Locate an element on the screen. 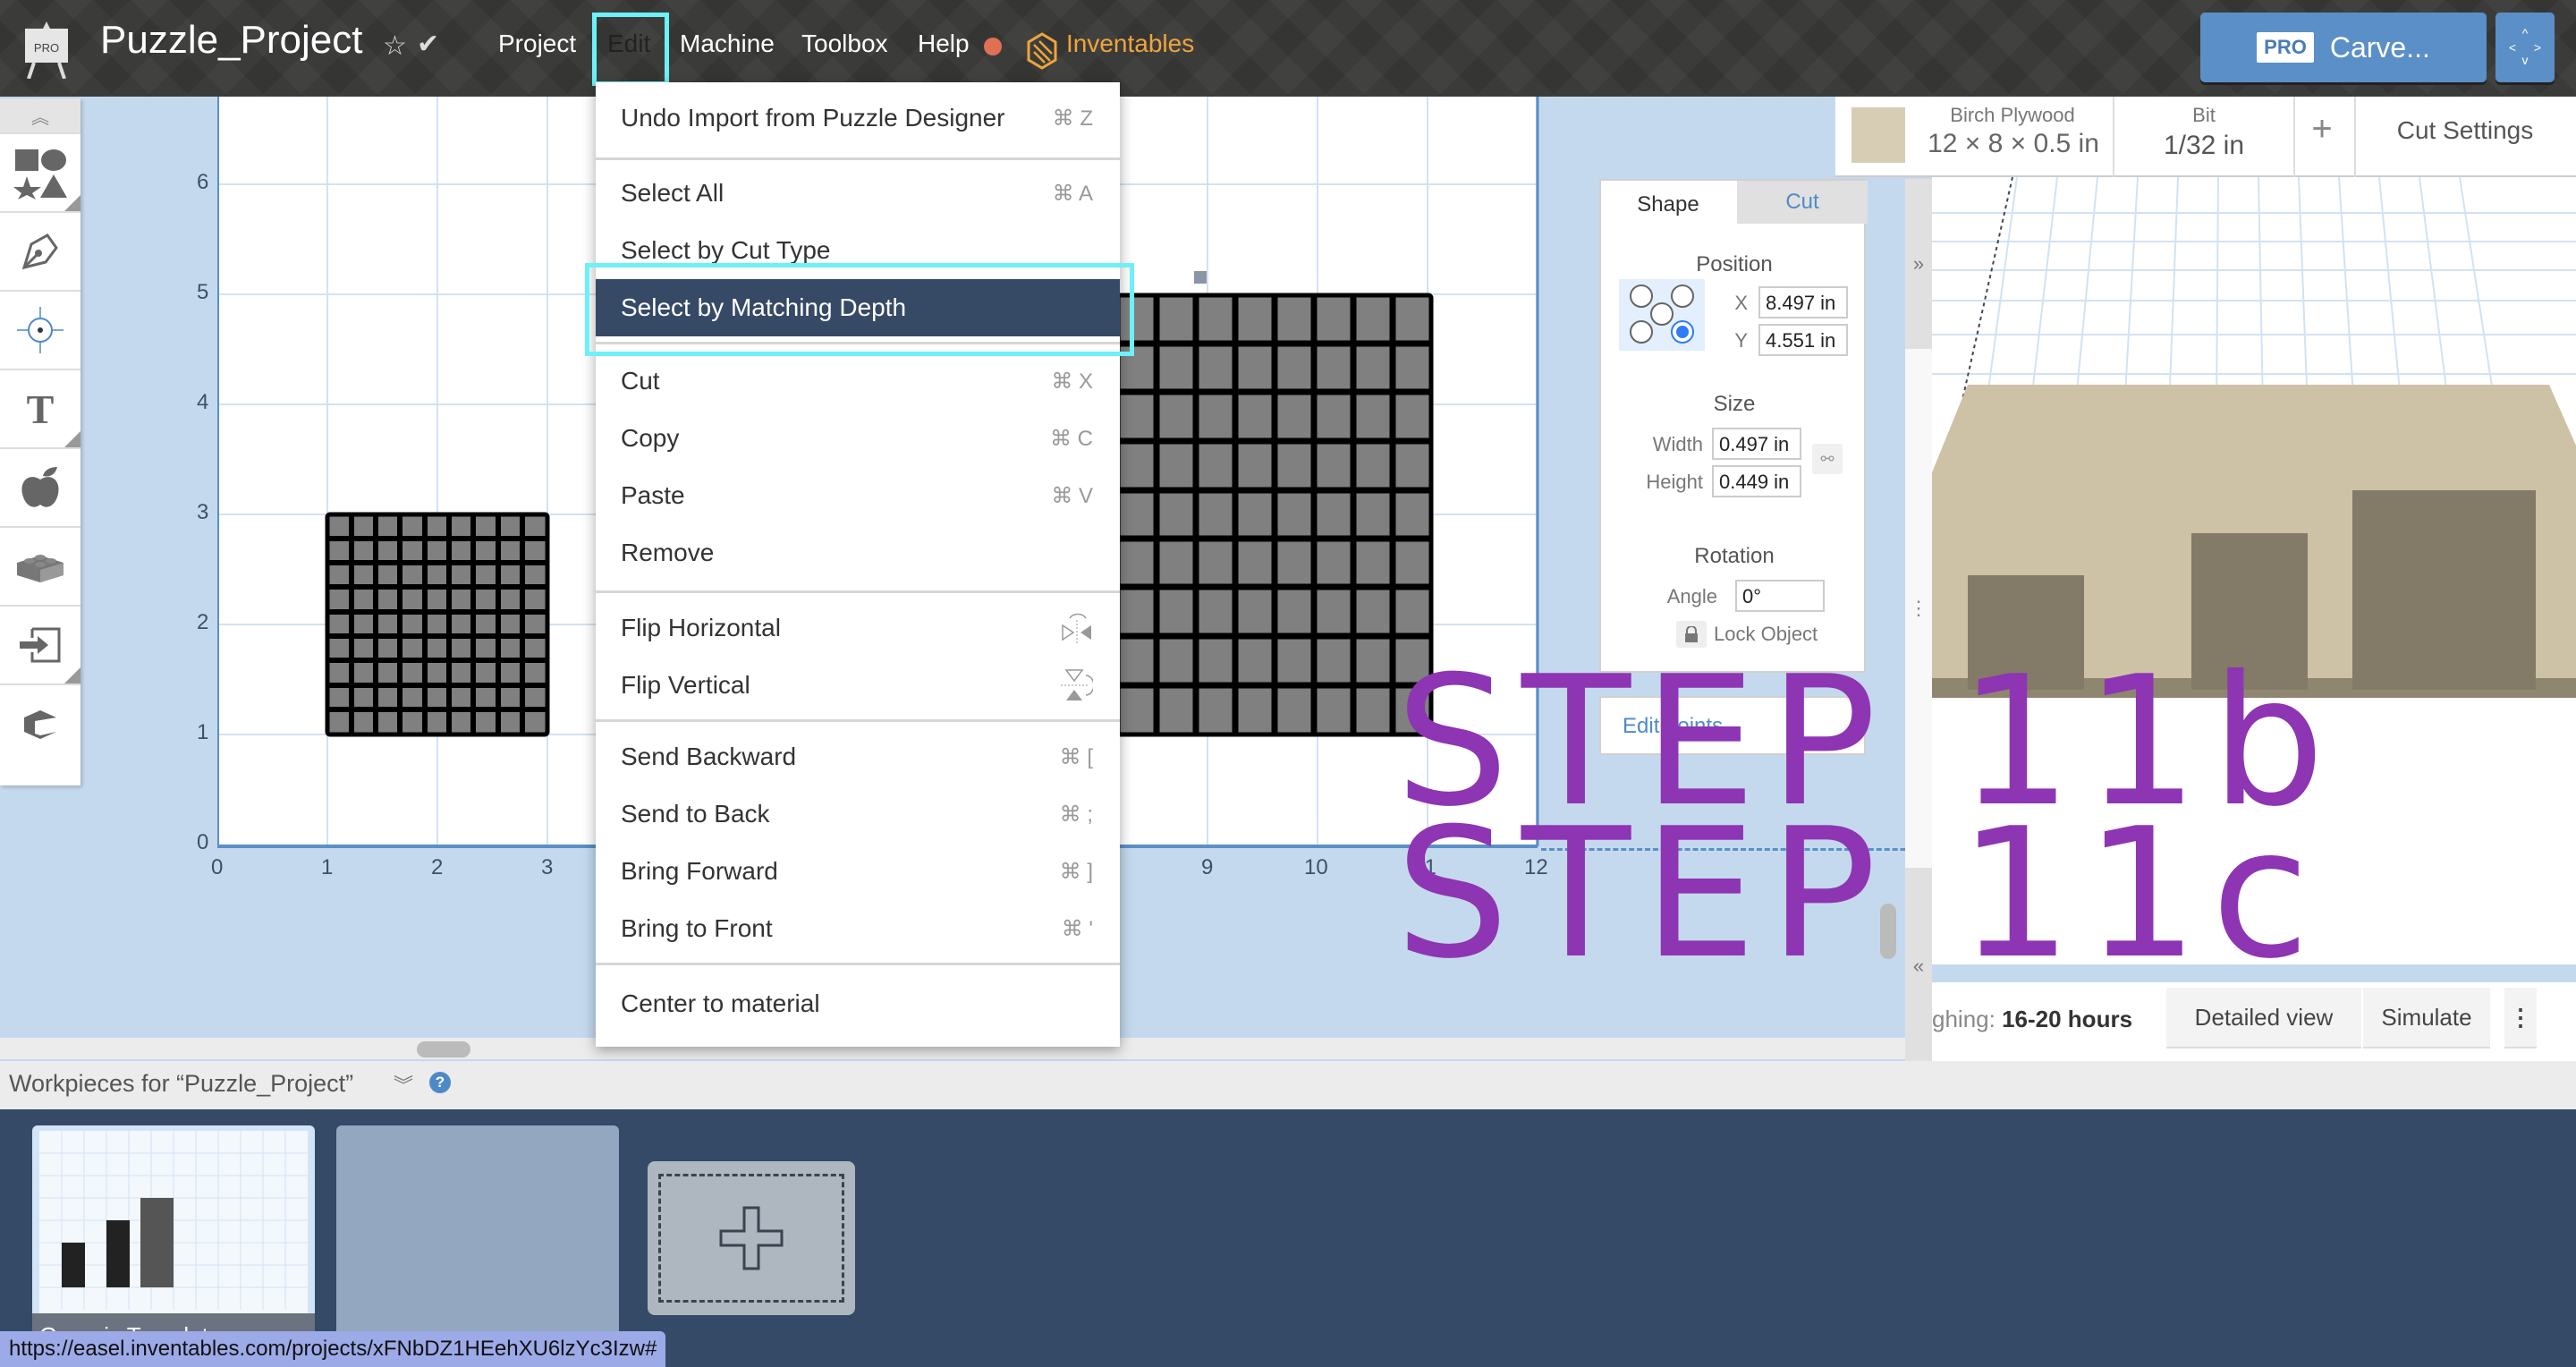 The width and height of the screenshot is (2576, 1367). vertical-scrollbar is located at coordinates (1888, 931).